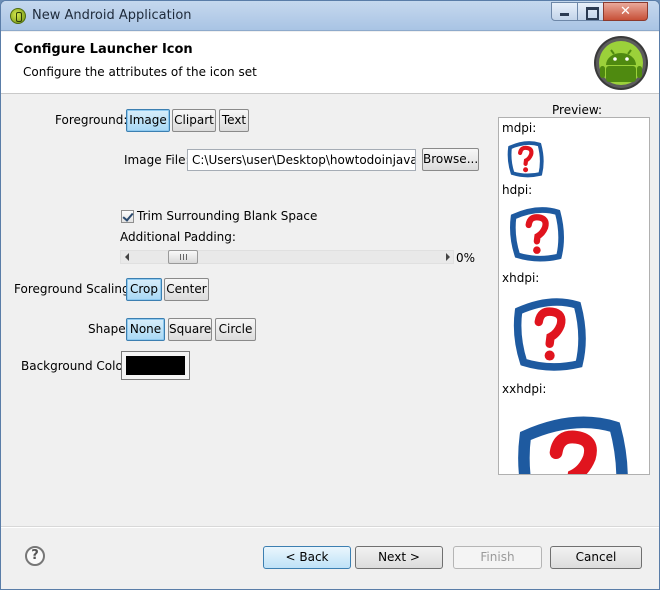  What do you see at coordinates (148, 120) in the screenshot?
I see `foreground-image-button: Image` at bounding box center [148, 120].